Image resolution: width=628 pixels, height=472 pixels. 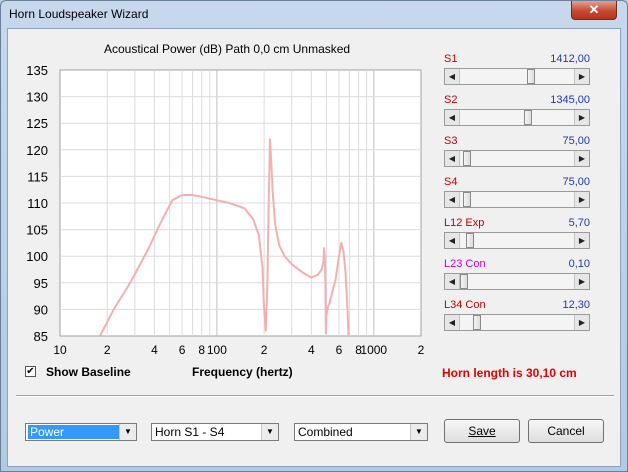 I want to click on check-icon: ✔, so click(x=30, y=371).